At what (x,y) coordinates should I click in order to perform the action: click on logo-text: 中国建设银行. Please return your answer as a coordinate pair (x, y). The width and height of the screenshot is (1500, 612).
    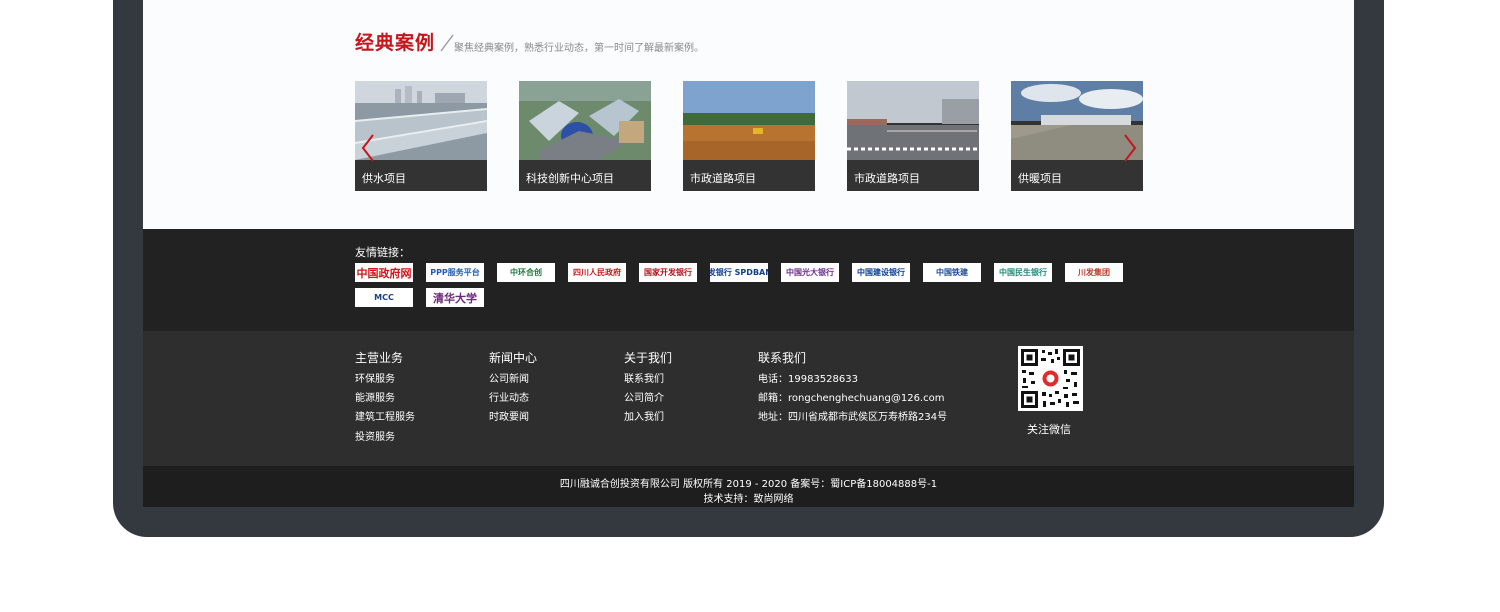
    Looking at the image, I should click on (881, 272).